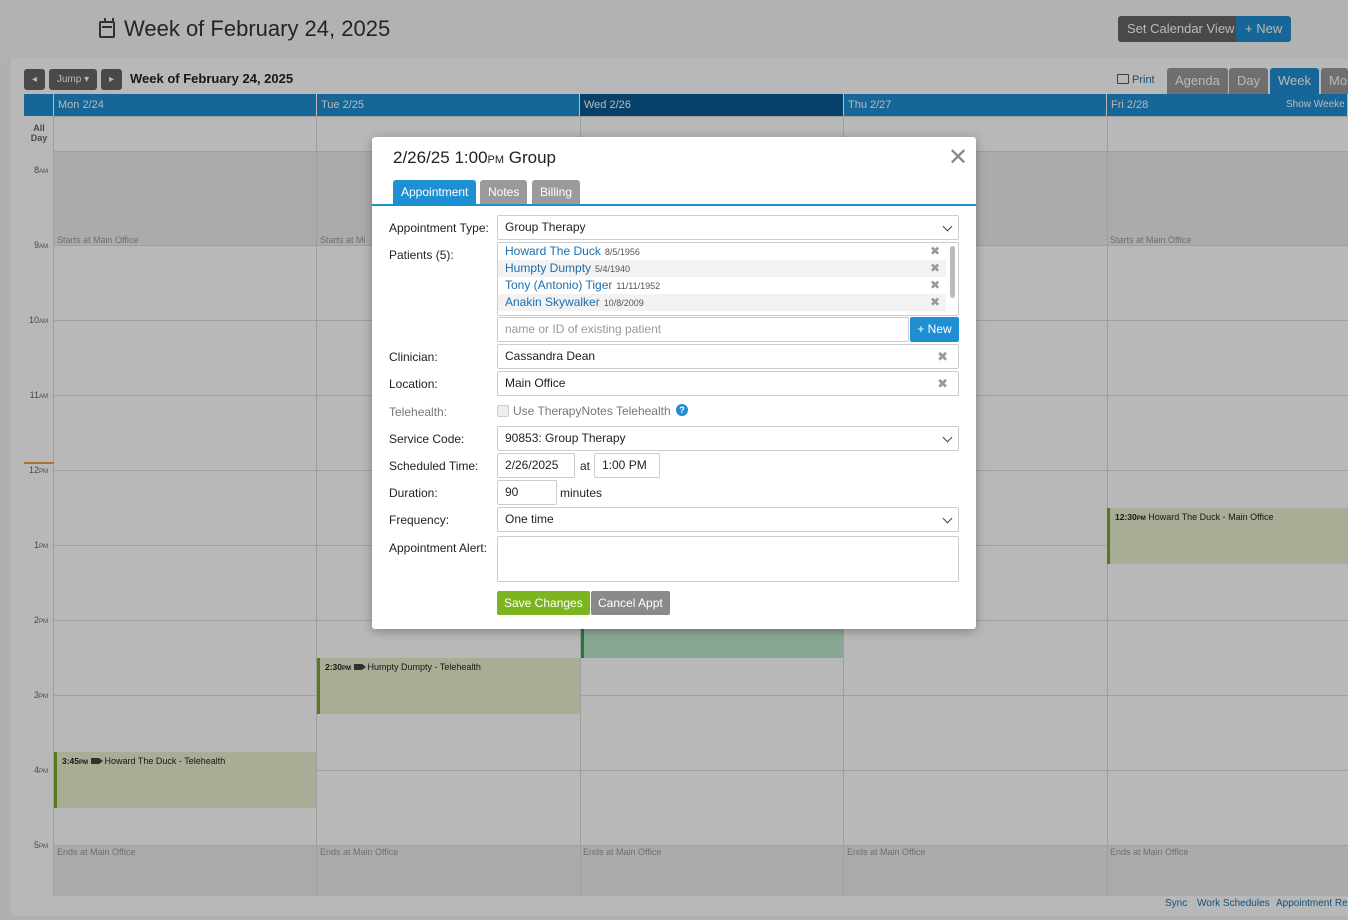  What do you see at coordinates (532, 157) in the screenshot?
I see `modal-title-type: Group` at bounding box center [532, 157].